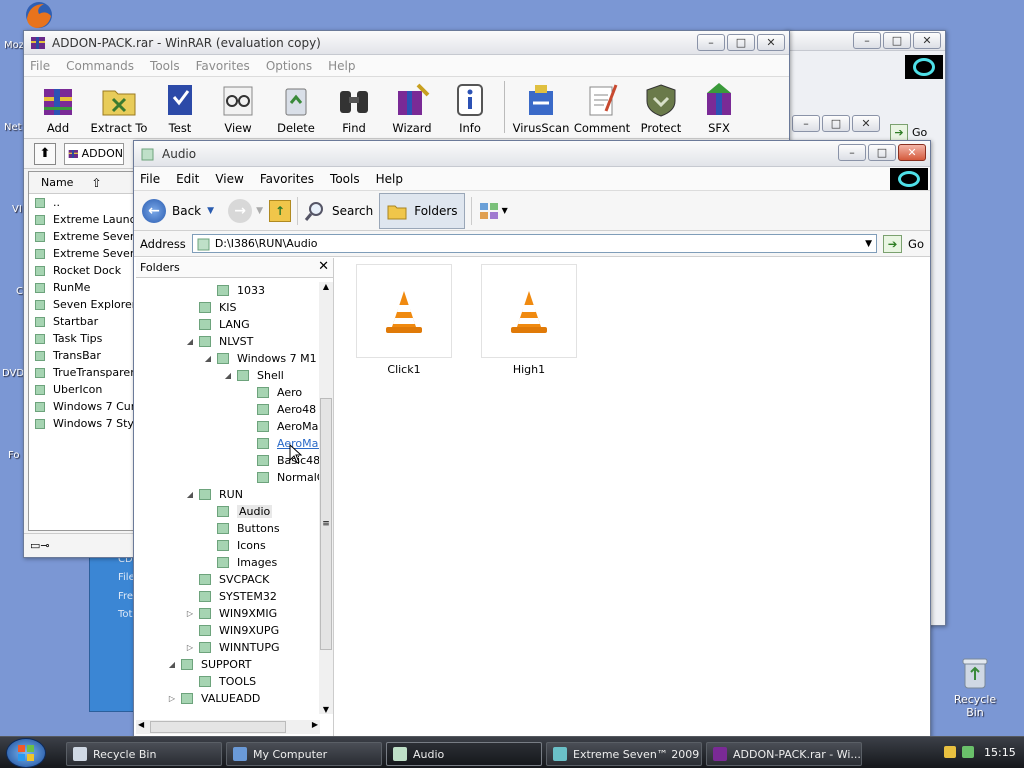 The height and width of the screenshot is (768, 1024). Describe the element at coordinates (304, 754) in the screenshot. I see `taskbar-item-my-computer: My Computer` at that location.